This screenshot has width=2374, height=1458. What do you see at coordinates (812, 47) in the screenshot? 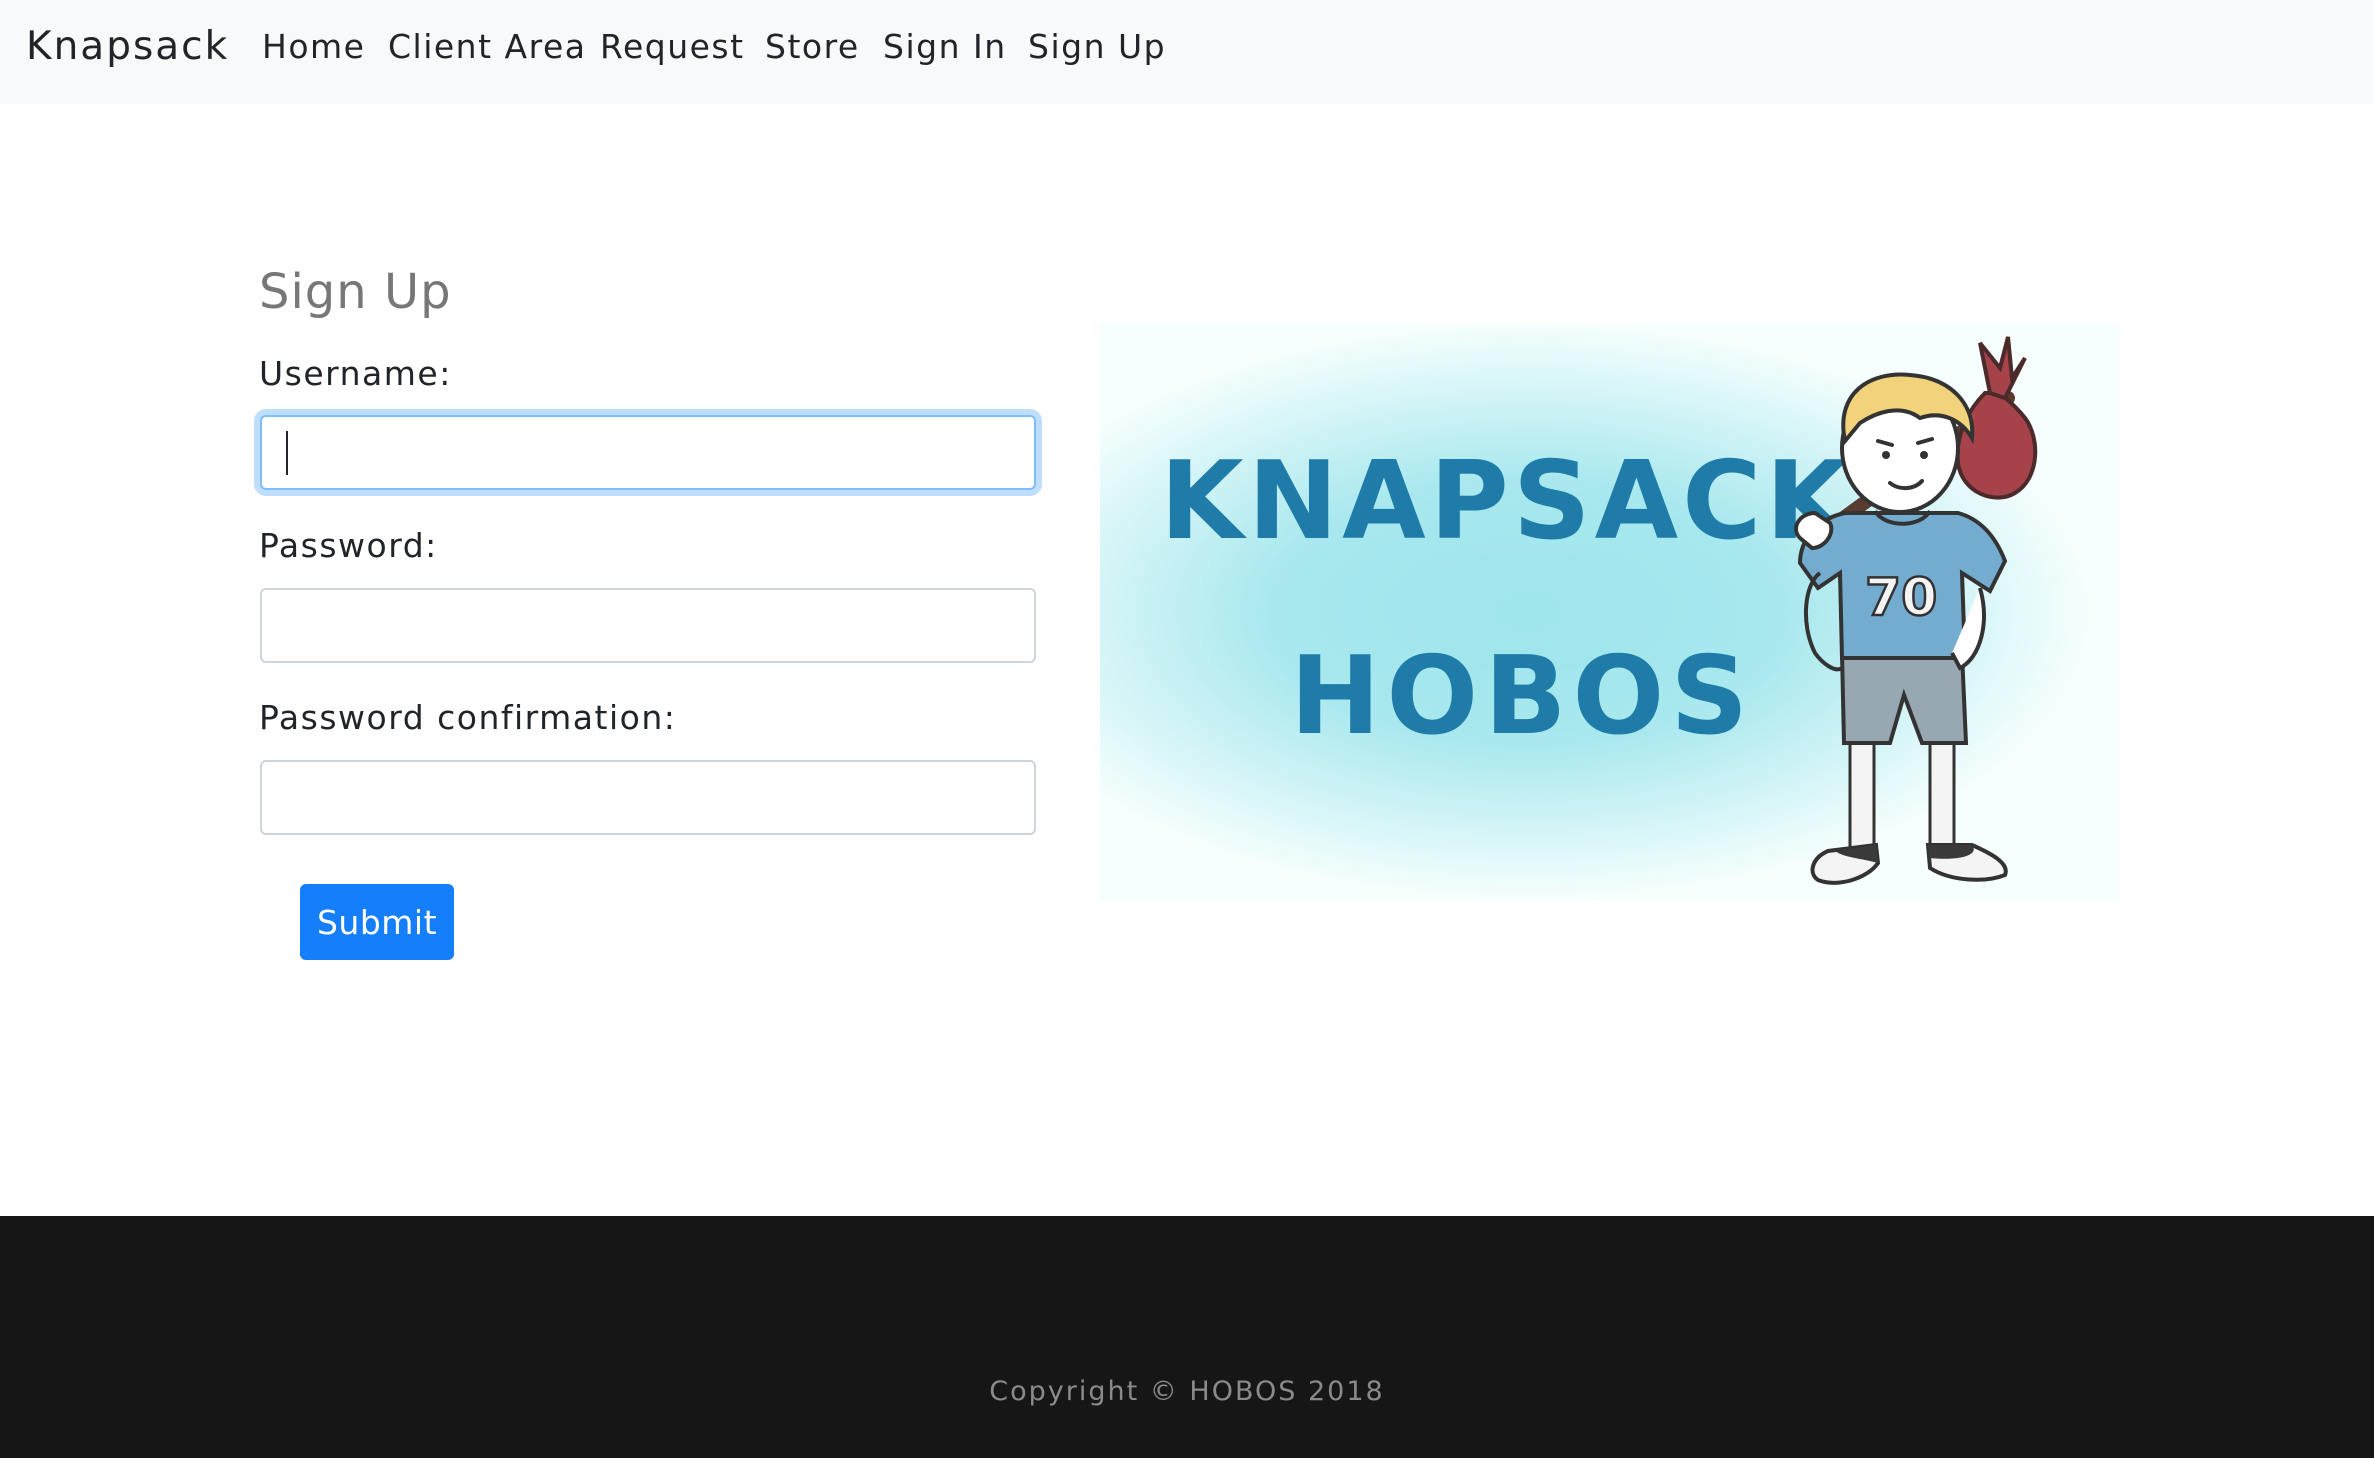
I see `nav-link-store: Store` at bounding box center [812, 47].